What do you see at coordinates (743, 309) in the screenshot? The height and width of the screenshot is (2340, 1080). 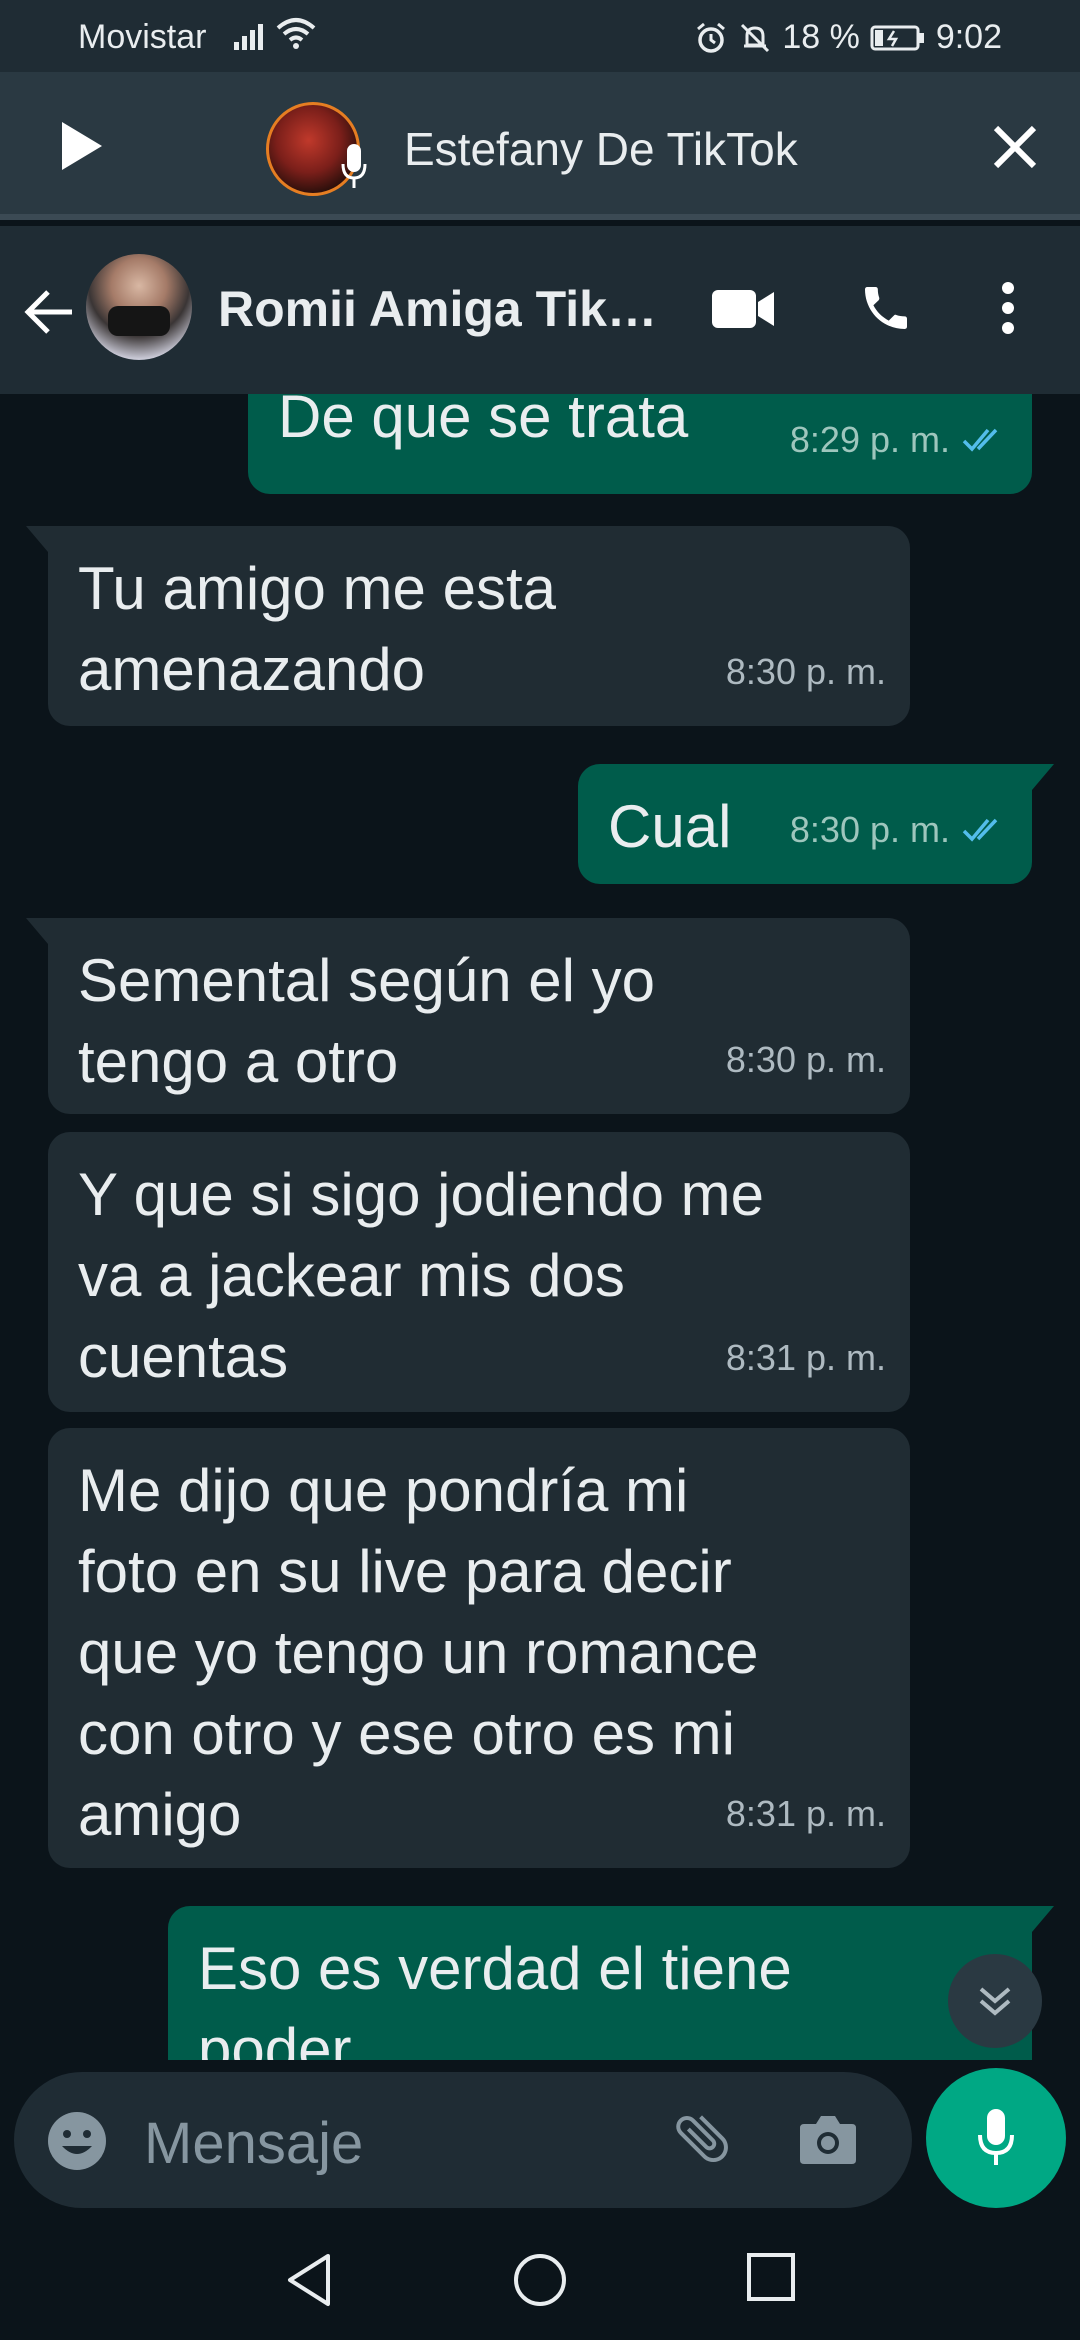 I see `video-call-icon` at bounding box center [743, 309].